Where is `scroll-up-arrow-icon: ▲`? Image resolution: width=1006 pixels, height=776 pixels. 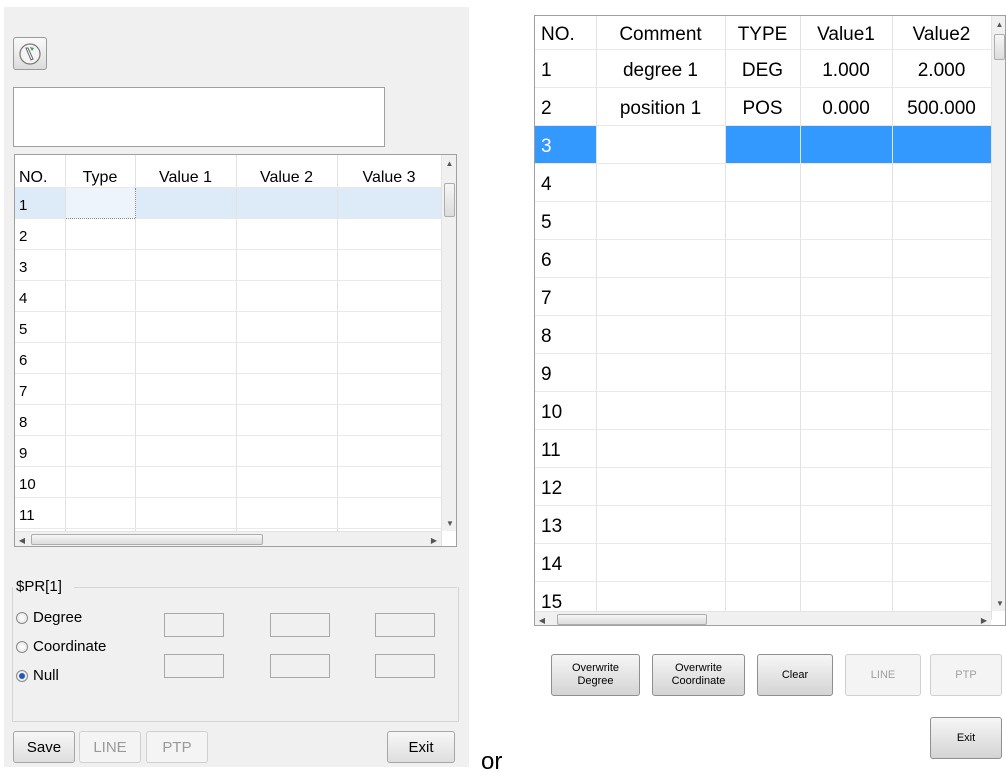
scroll-up-arrow-icon: ▲ is located at coordinates (449, 163).